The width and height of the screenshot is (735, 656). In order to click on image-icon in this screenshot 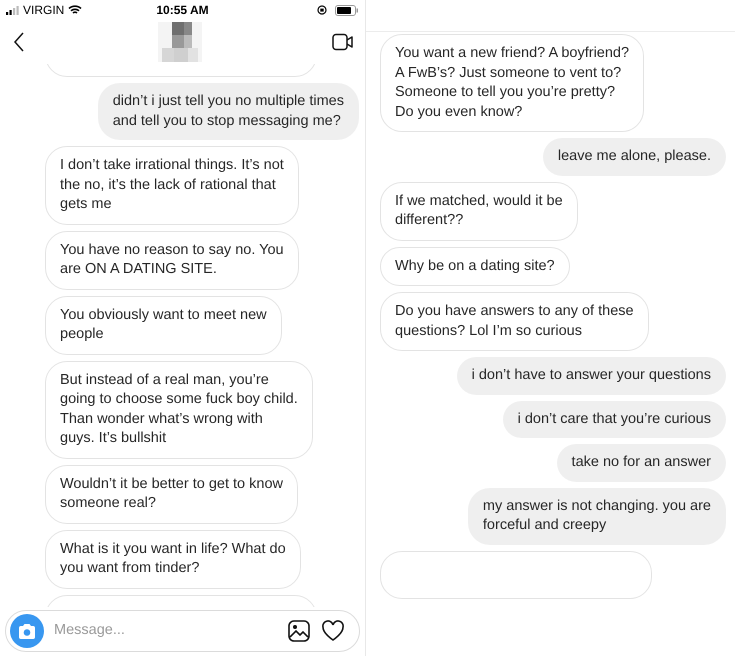, I will do `click(299, 631)`.